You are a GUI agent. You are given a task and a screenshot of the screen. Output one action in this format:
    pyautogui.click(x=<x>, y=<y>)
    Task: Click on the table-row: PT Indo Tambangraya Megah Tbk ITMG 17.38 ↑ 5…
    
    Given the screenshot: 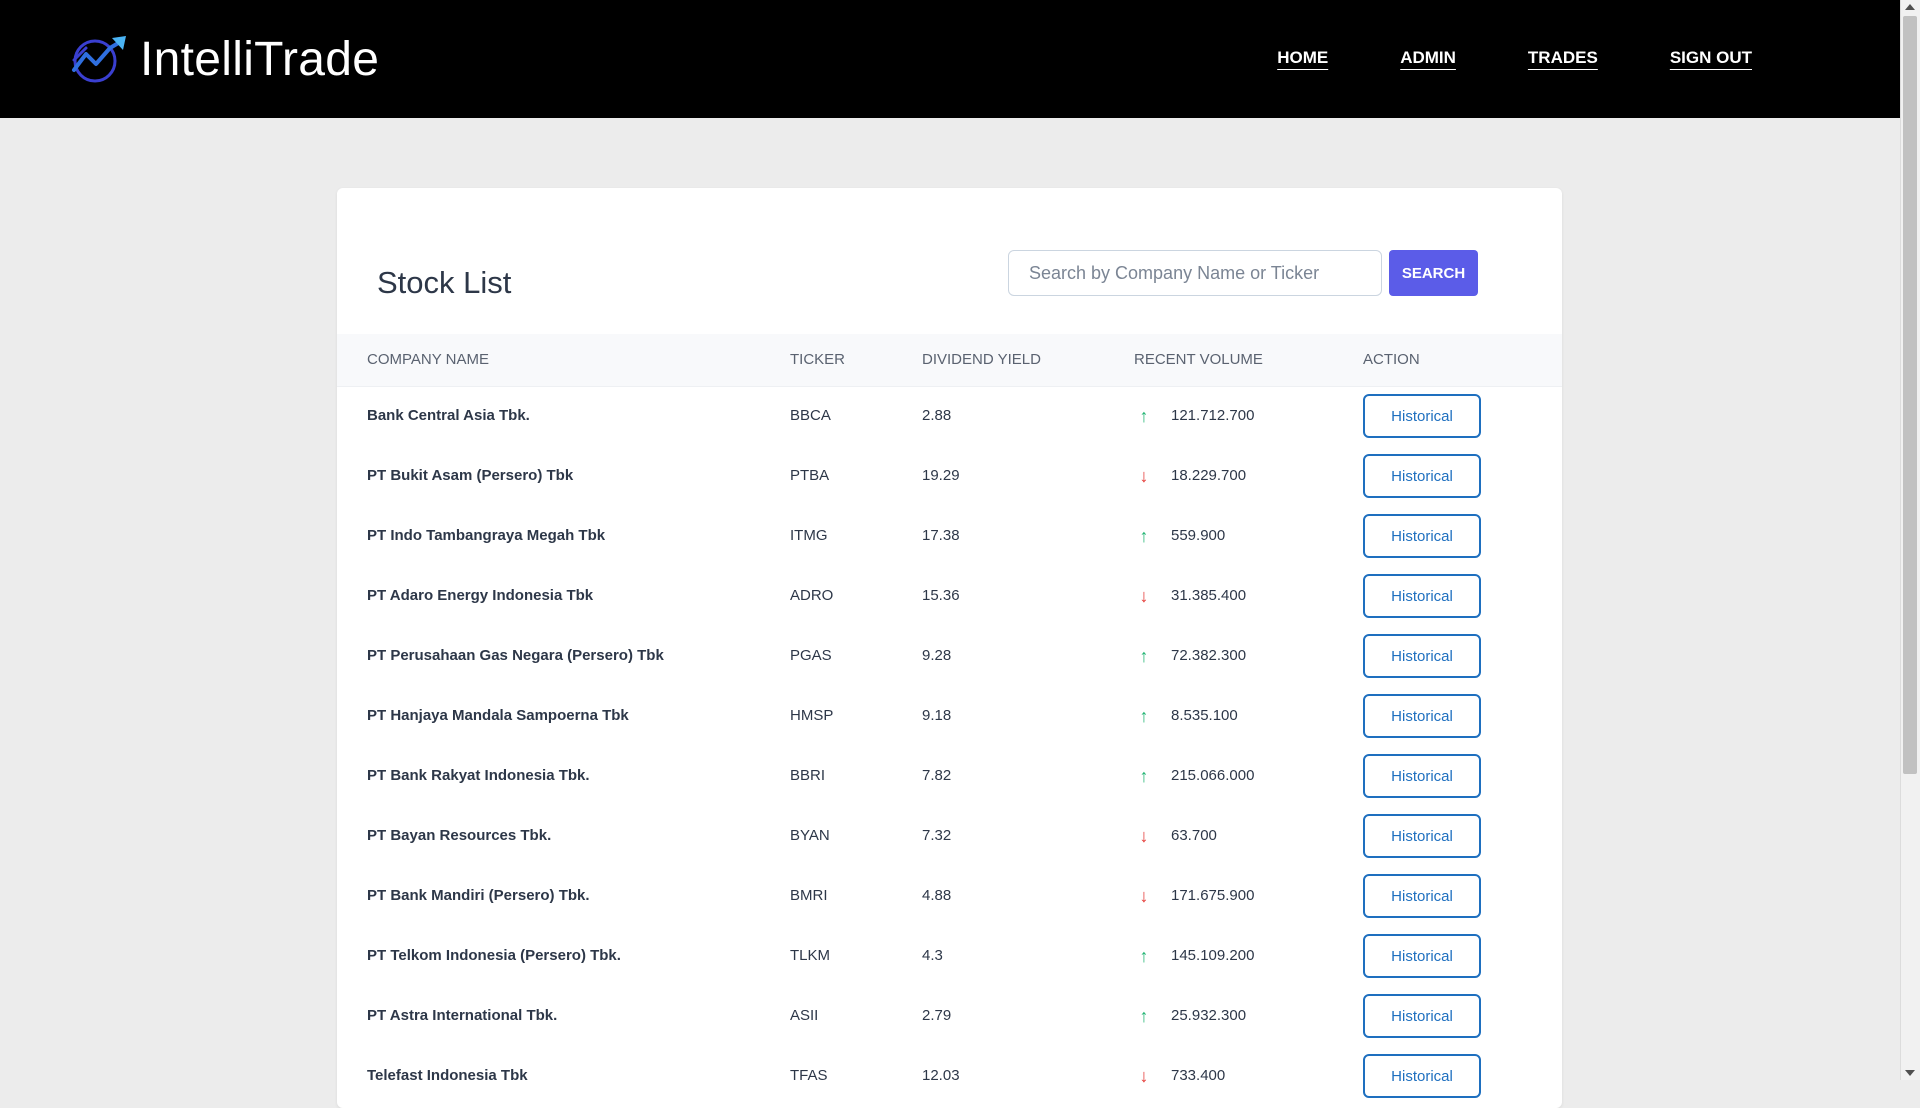 What is the action you would take?
    pyautogui.click(x=949, y=536)
    